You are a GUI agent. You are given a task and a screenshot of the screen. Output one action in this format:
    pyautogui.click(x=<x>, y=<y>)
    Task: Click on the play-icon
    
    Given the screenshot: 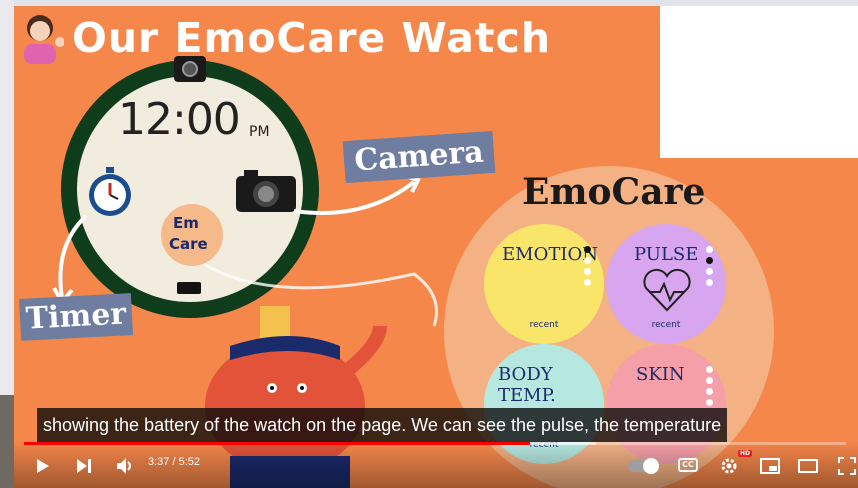 What is the action you would take?
    pyautogui.click(x=43, y=466)
    